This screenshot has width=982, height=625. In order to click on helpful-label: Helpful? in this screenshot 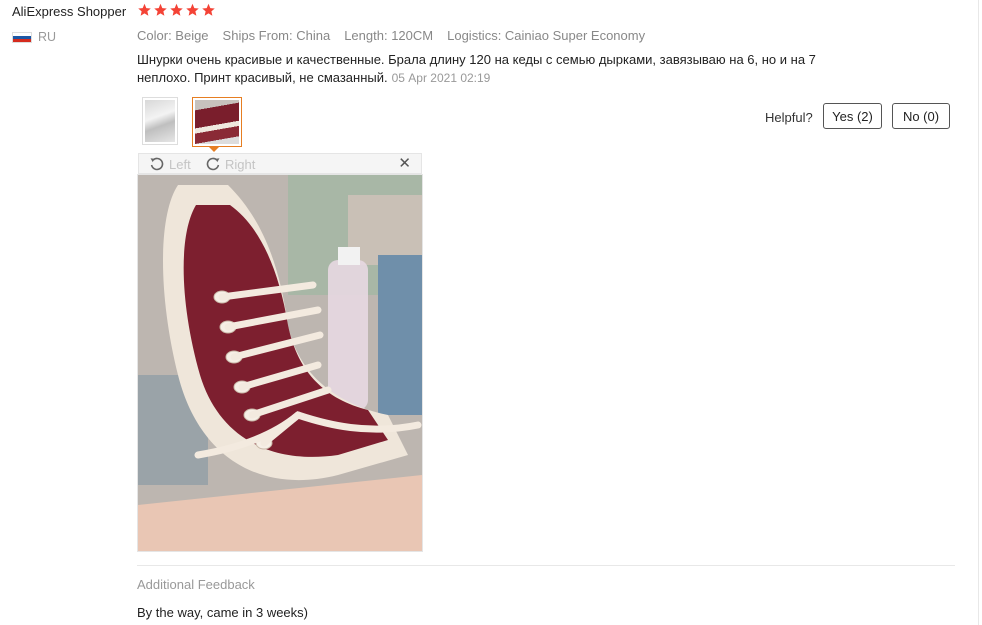, I will do `click(789, 117)`.